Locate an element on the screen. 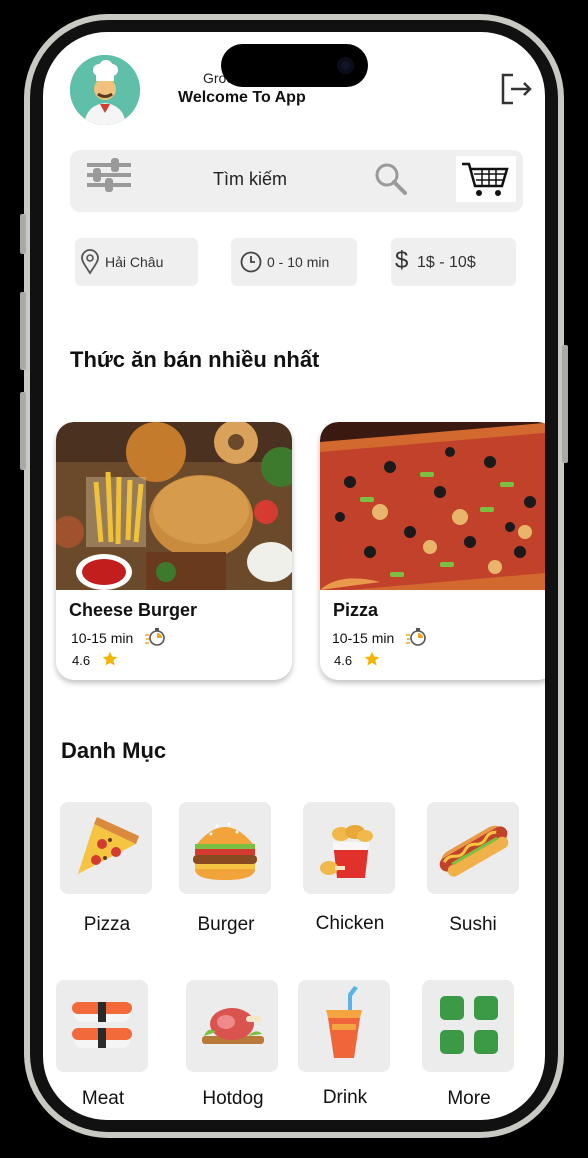  search-input: Tìm kiếm is located at coordinates (250, 179).